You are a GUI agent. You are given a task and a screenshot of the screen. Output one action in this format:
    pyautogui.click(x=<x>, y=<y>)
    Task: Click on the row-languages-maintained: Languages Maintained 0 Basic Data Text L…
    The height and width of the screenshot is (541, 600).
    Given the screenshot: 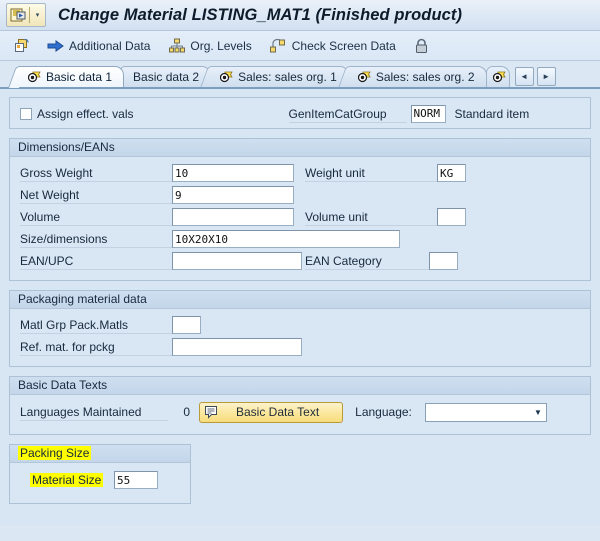 What is the action you would take?
    pyautogui.click(x=300, y=412)
    